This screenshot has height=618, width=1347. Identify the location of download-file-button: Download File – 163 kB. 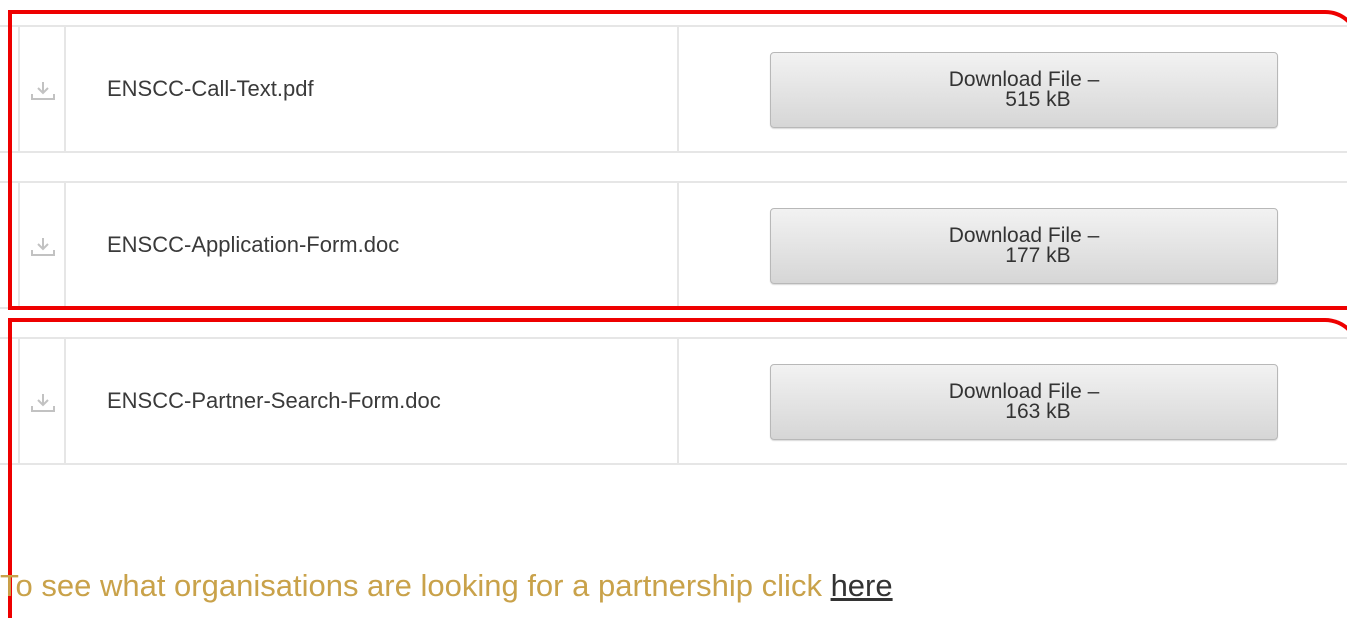
(1024, 402).